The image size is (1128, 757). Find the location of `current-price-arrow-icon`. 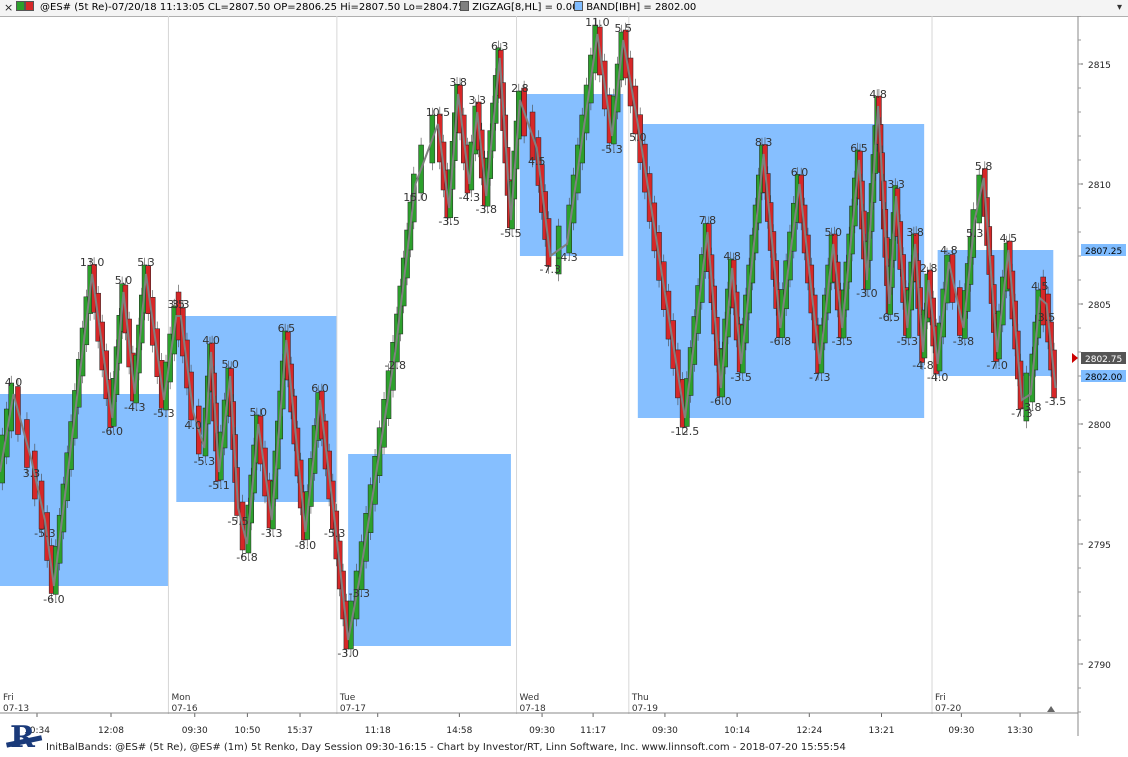

current-price-arrow-icon is located at coordinates (1075, 358).